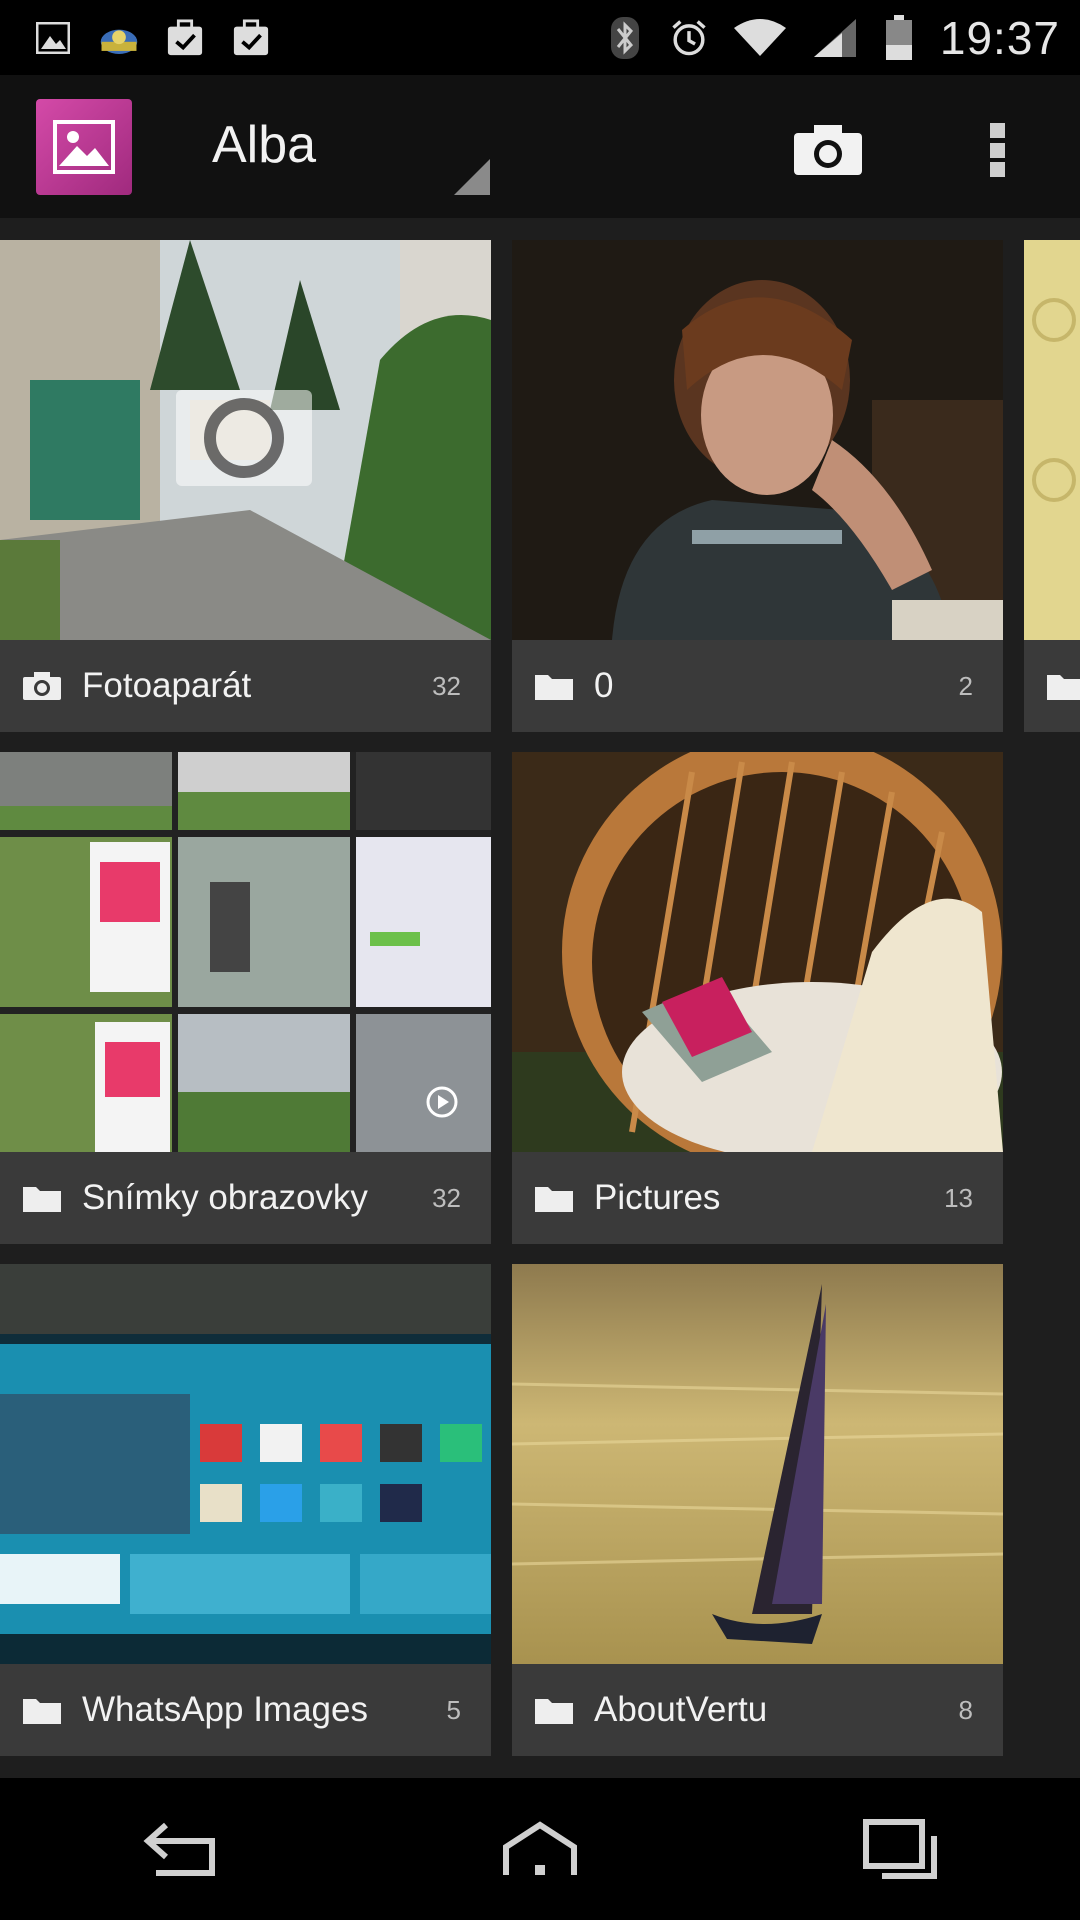 Image resolution: width=1080 pixels, height=1920 pixels. Describe the element at coordinates (681, 1709) in the screenshot. I see `album-name: AboutVertu` at that location.